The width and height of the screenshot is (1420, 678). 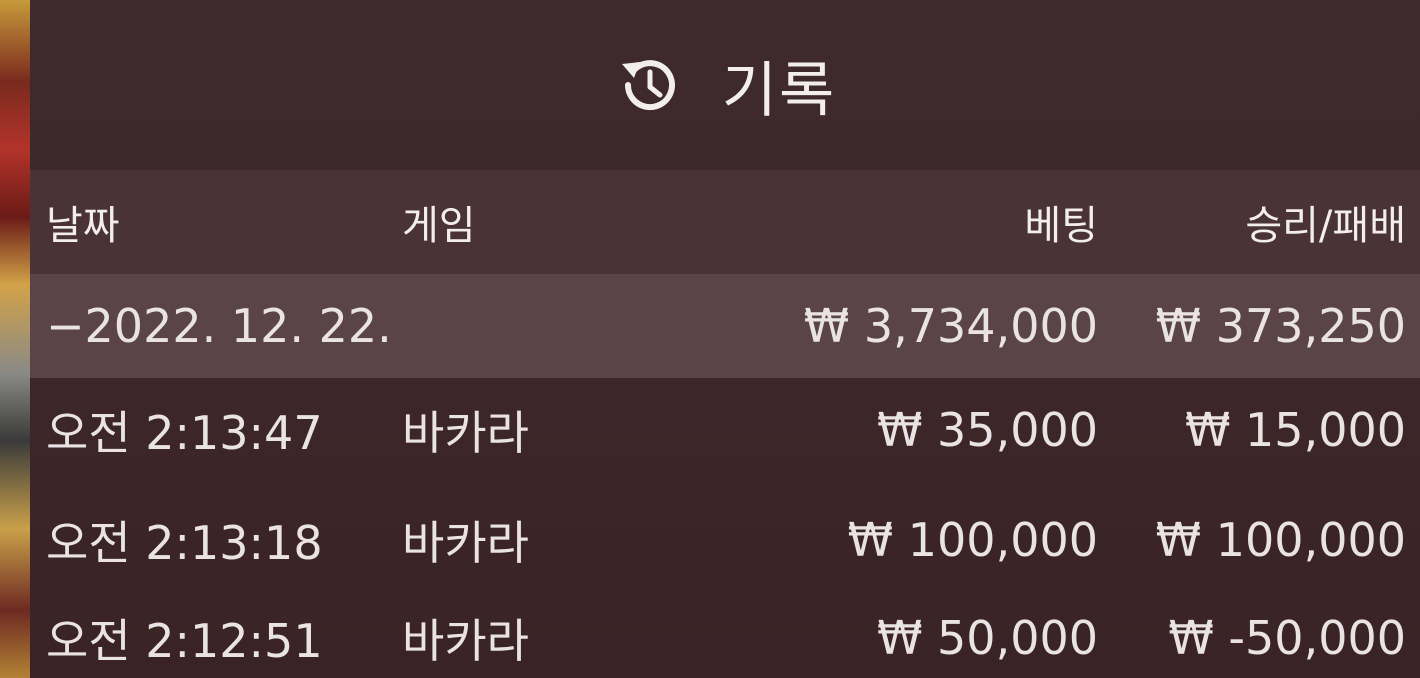 I want to click on date-group-result-total: ₩ 373,250, so click(x=1280, y=326).